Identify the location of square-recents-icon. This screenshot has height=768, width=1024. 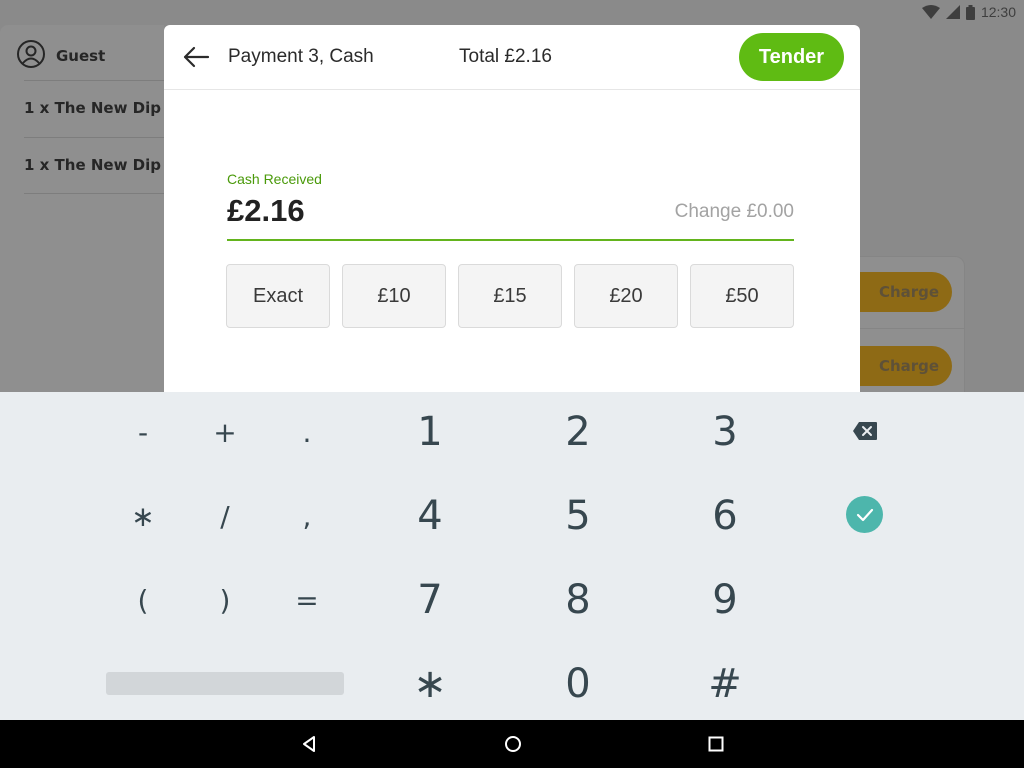
(716, 744).